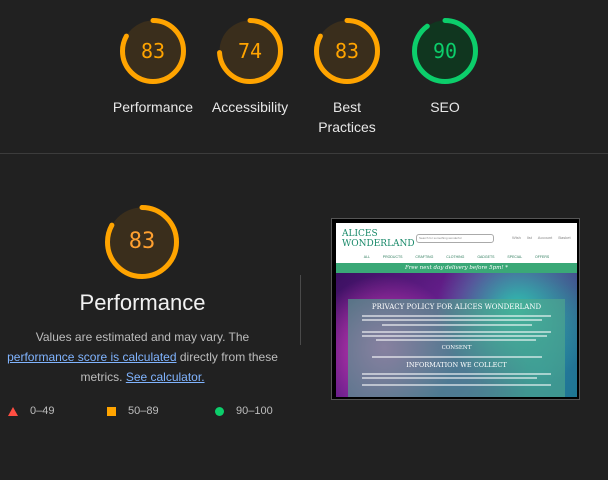 Image resolution: width=608 pixels, height=480 pixels. Describe the element at coordinates (347, 77) in the screenshot. I see `gauge-best-practices: 83 Best Practices` at that location.